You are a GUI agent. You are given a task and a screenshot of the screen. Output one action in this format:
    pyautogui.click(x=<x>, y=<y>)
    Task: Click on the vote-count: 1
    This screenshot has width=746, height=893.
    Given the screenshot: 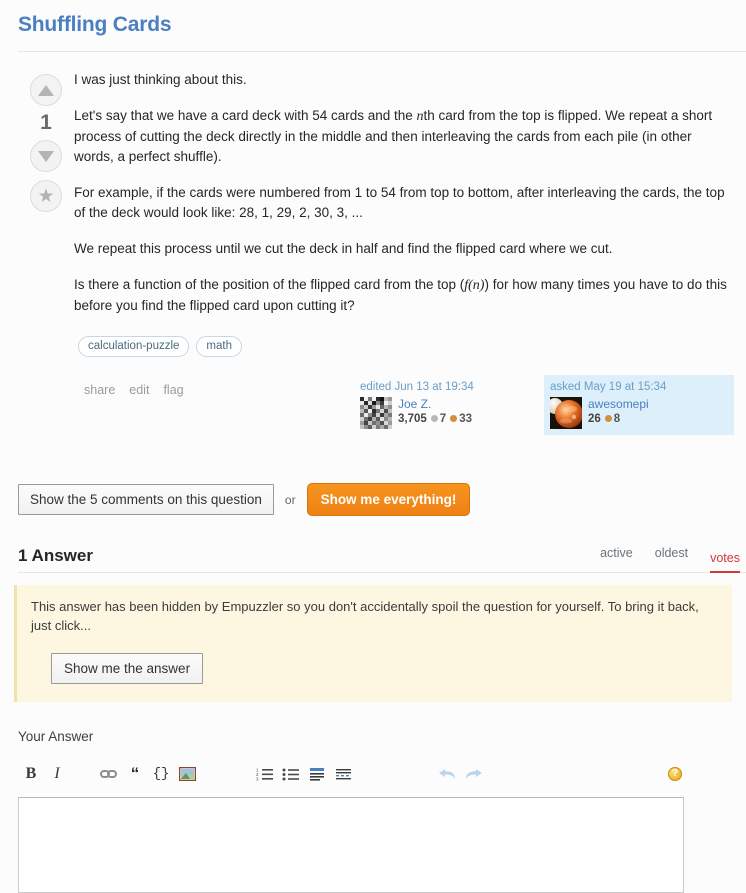 What is the action you would take?
    pyautogui.click(x=46, y=123)
    